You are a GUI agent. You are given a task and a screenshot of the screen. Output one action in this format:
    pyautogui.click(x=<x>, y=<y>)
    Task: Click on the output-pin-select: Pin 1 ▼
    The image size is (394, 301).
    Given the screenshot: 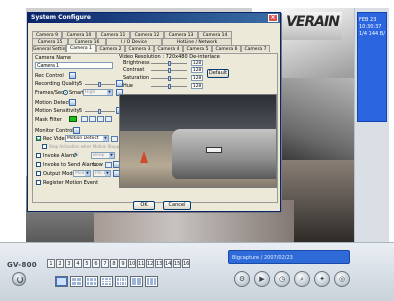 What is the action you would take?
    pyautogui.click(x=102, y=173)
    